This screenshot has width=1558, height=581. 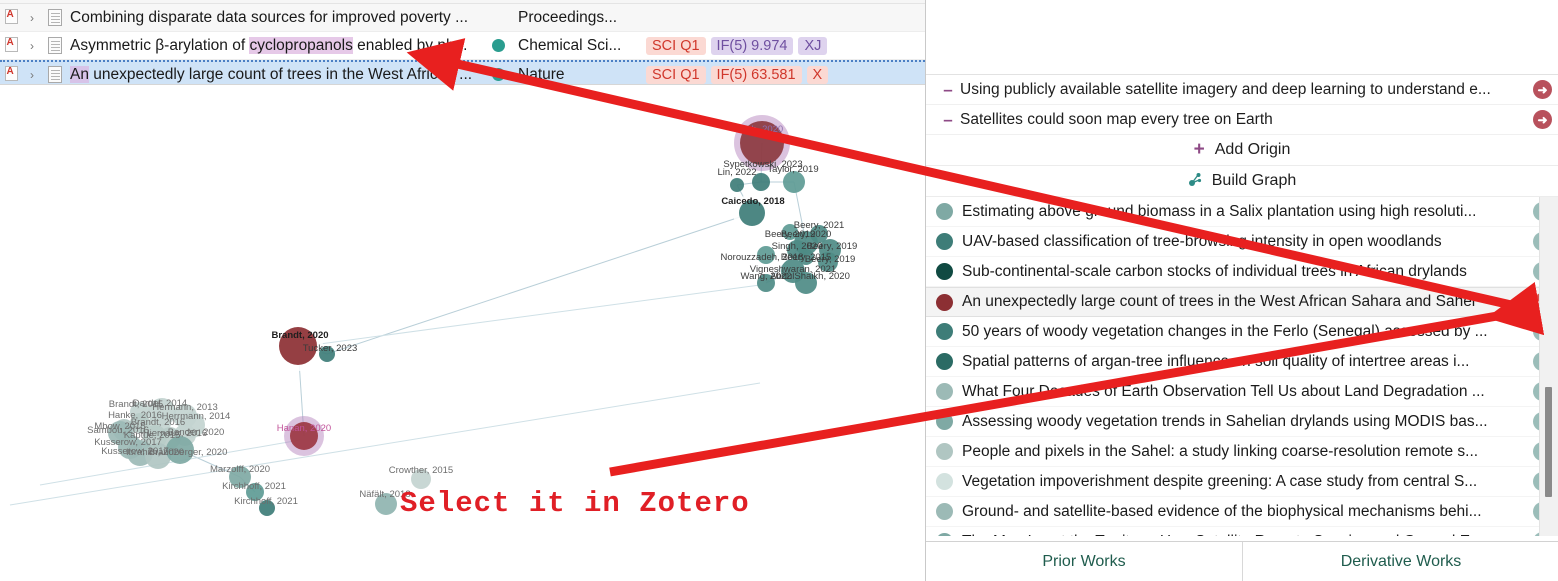 What do you see at coordinates (1242, 37) in the screenshot?
I see `panel-header-spacer` at bounding box center [1242, 37].